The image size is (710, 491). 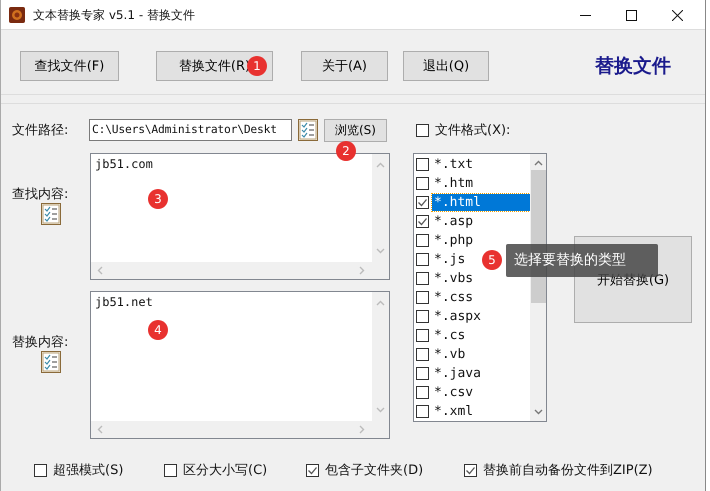 I want to click on window-title: 文本替换专家 v5.1 - 替换文件, so click(x=114, y=15).